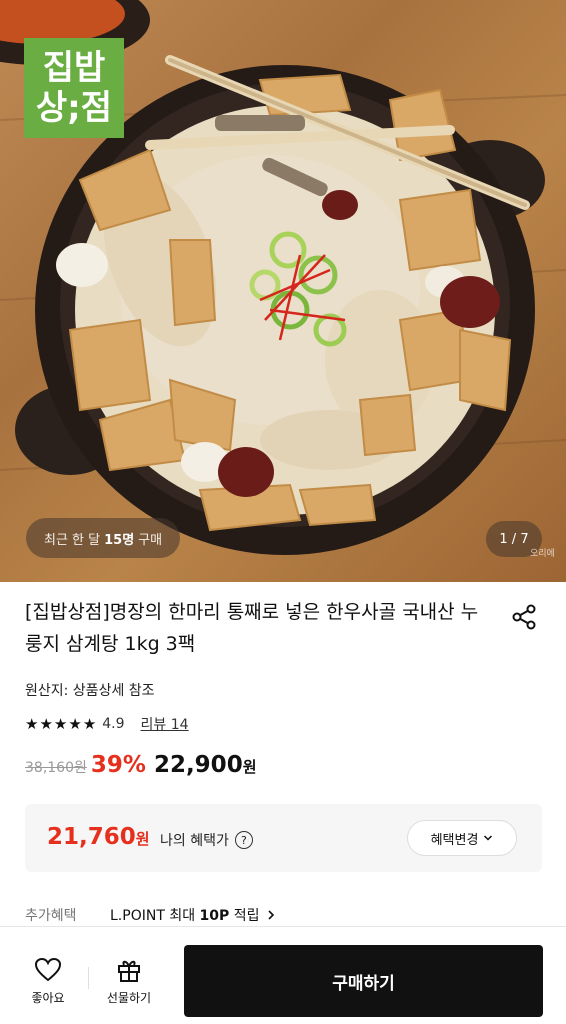 The height and width of the screenshot is (1024, 566). What do you see at coordinates (48, 969) in the screenshot?
I see `heart-icon` at bounding box center [48, 969].